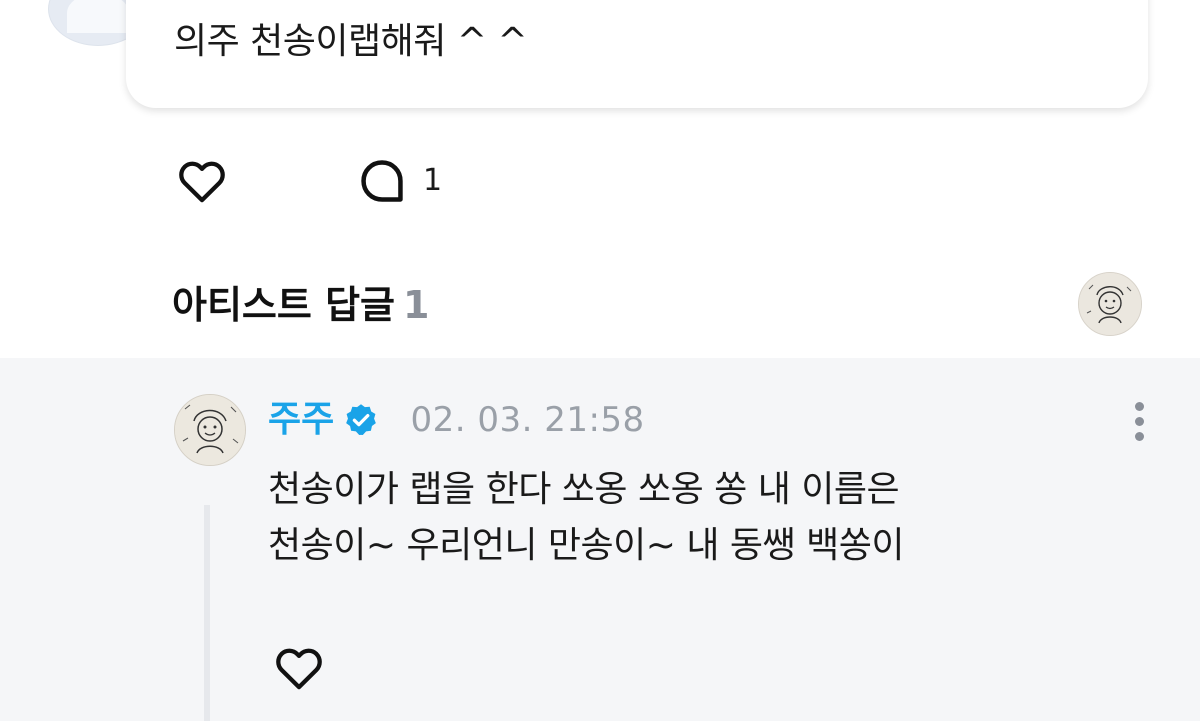  Describe the element at coordinates (637, 54) in the screenshot. I see `comment-bubble: 의주 천송이랩해줘 ^ ^` at that location.